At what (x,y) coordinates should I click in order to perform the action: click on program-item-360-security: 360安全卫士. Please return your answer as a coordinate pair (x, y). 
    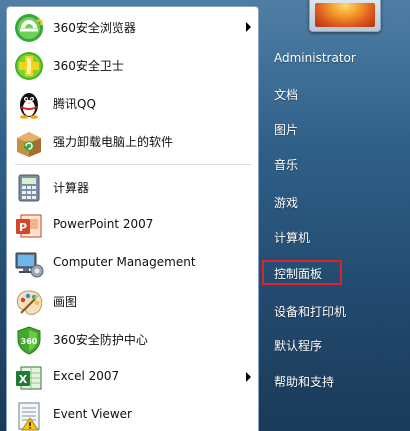
    Looking at the image, I should click on (133, 66).